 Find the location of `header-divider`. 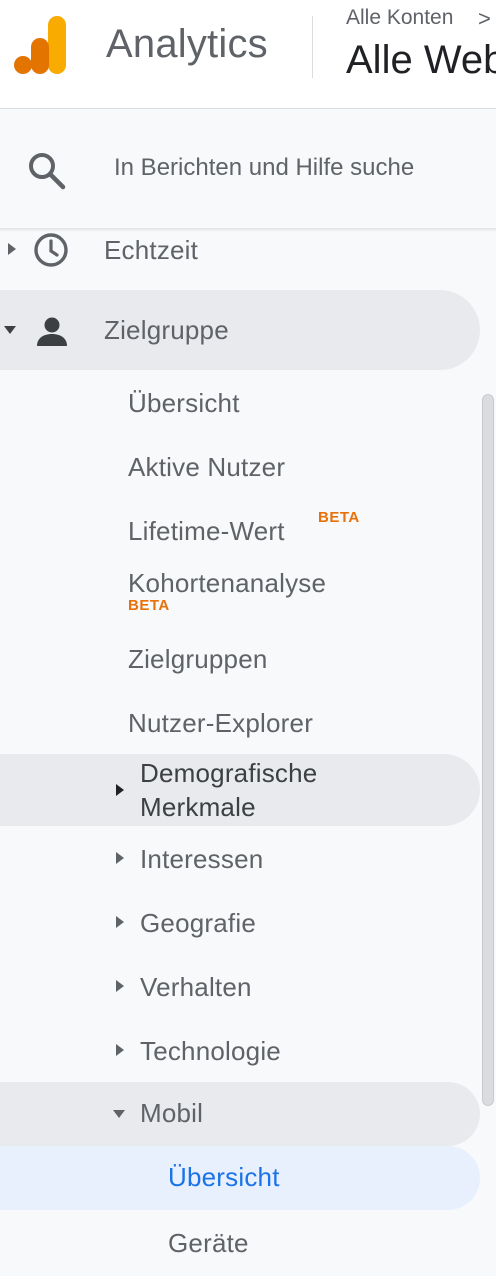

header-divider is located at coordinates (312, 47).